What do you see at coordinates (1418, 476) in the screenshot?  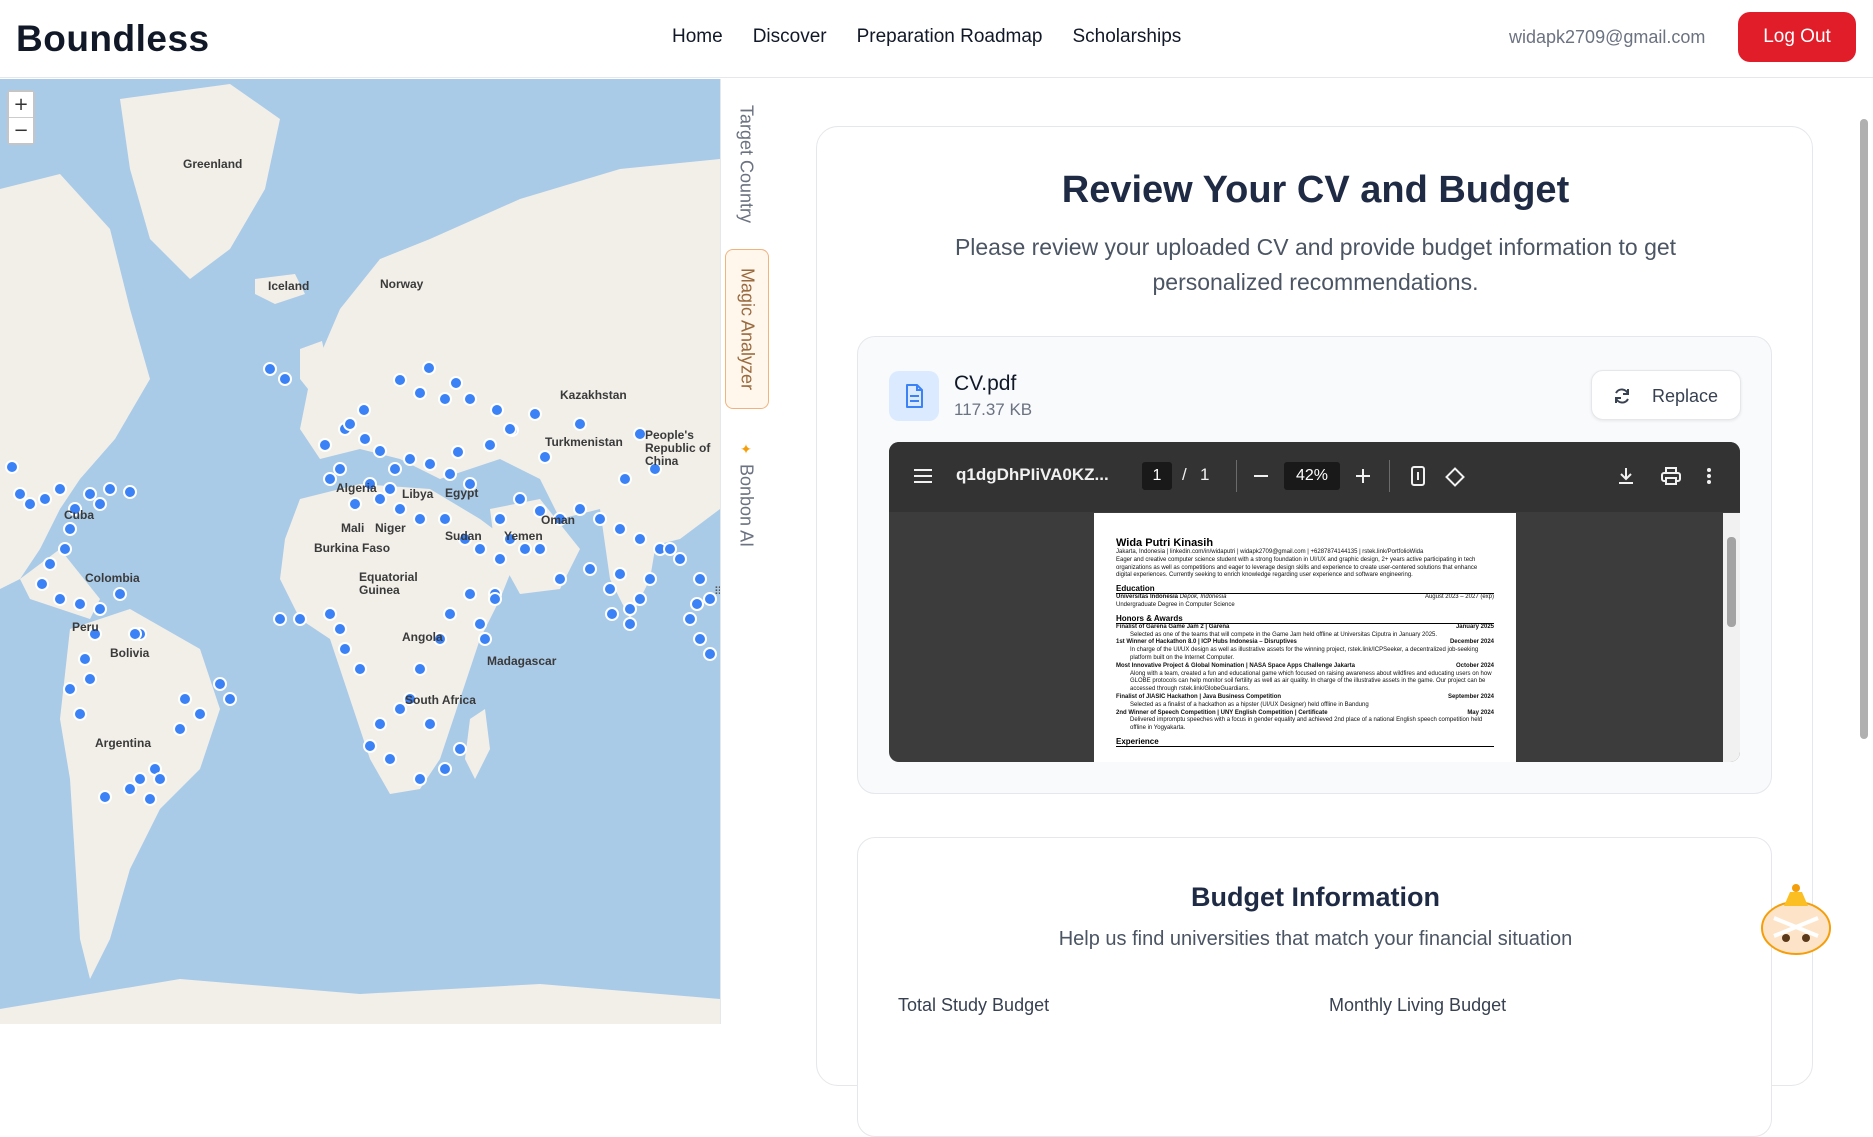 I see `fit-page-icon` at bounding box center [1418, 476].